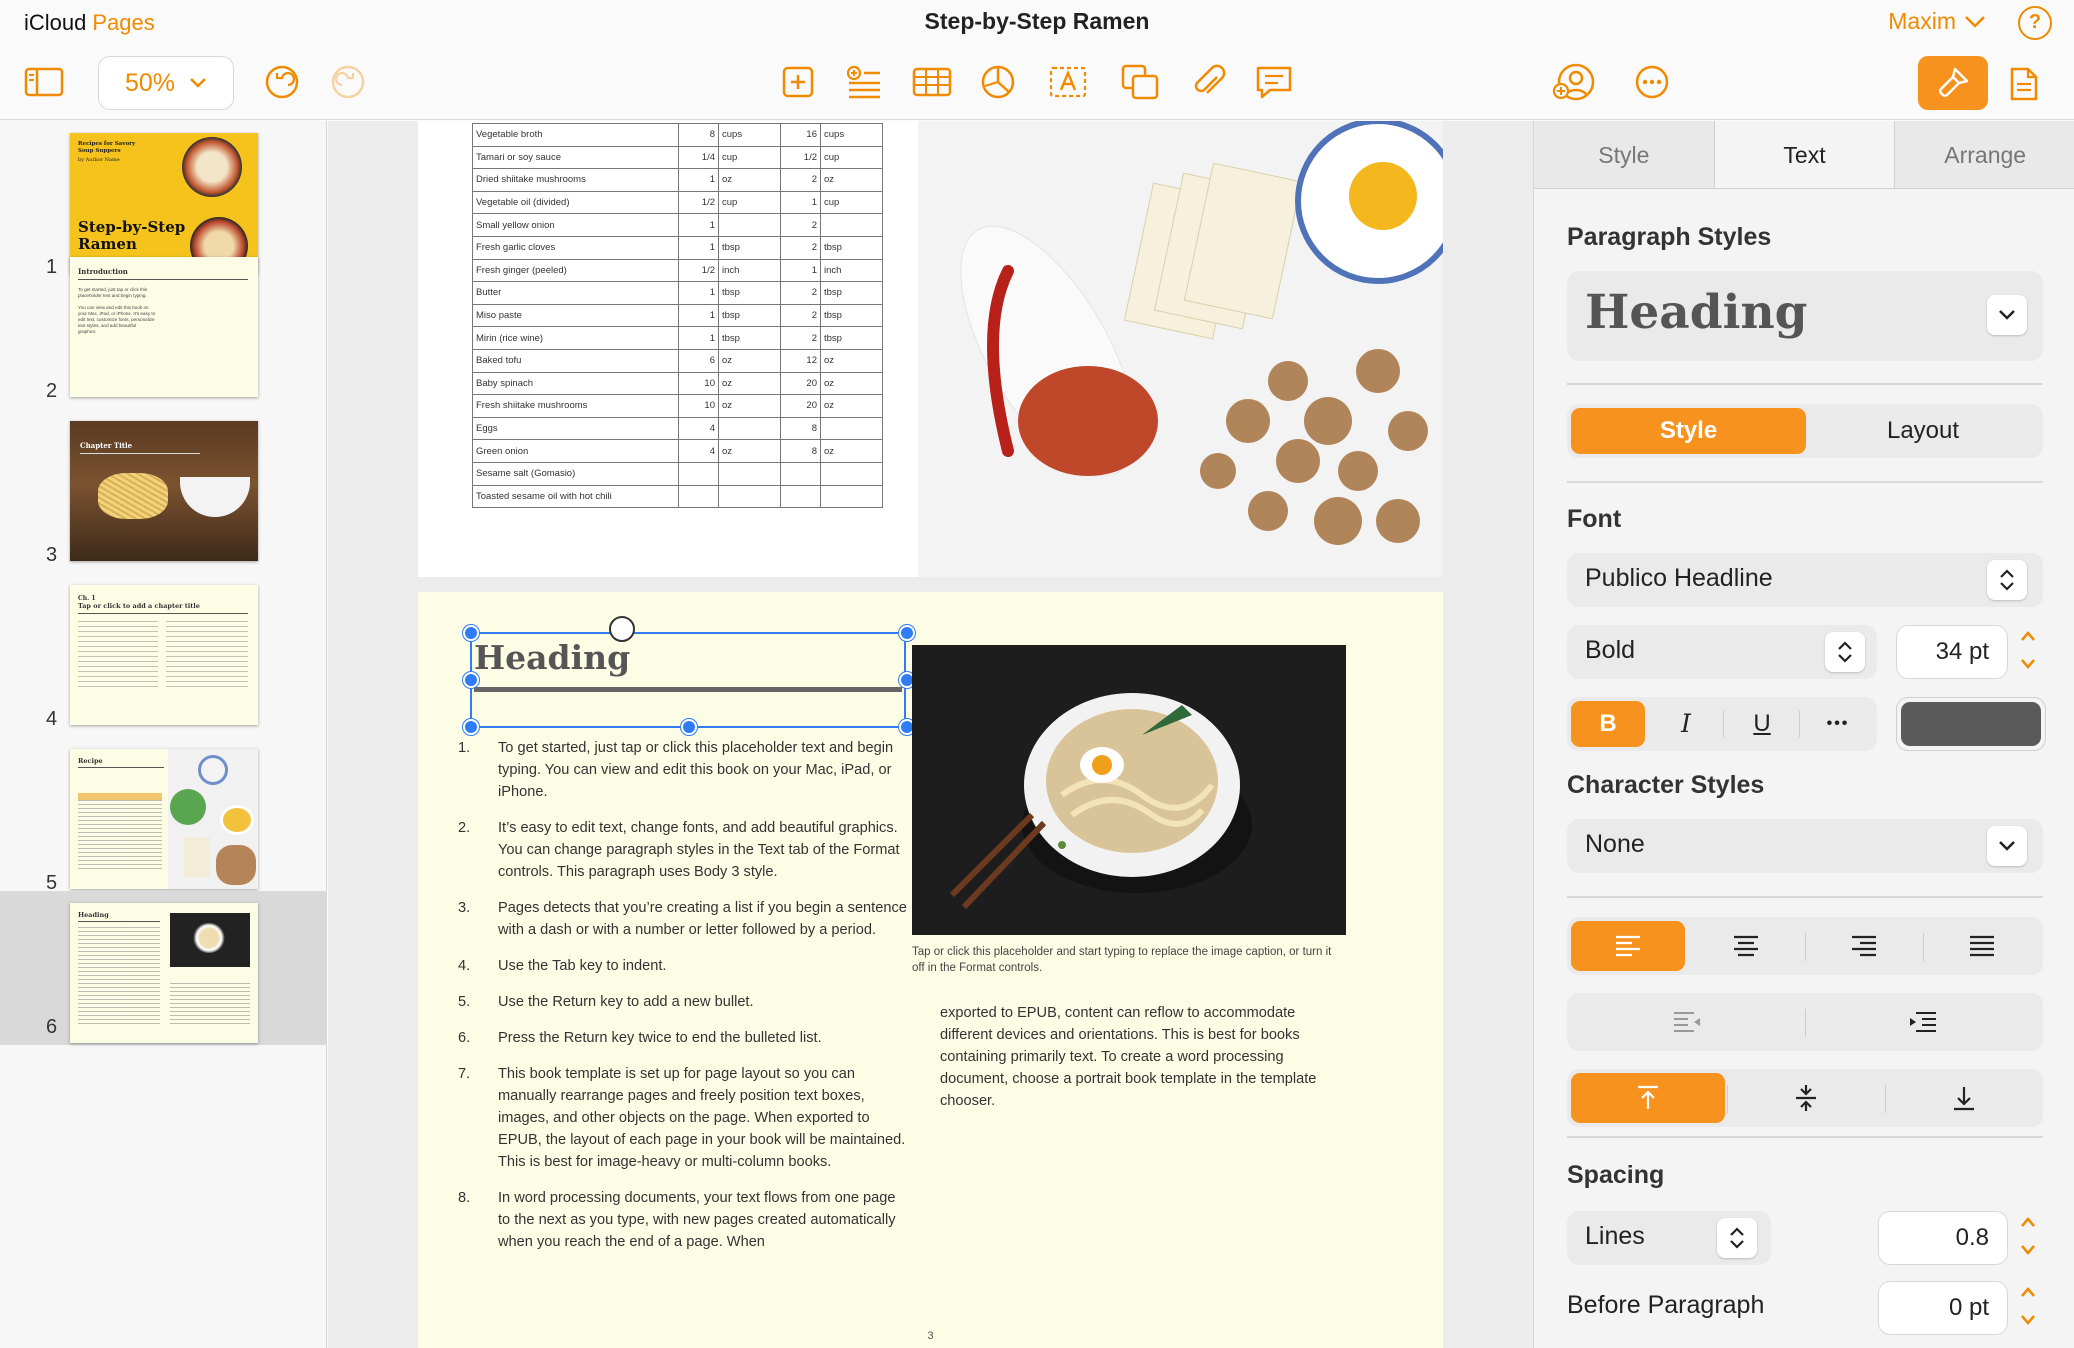  I want to click on ingredient-name-cell: Fresh shiitake mushrooms, so click(575, 406).